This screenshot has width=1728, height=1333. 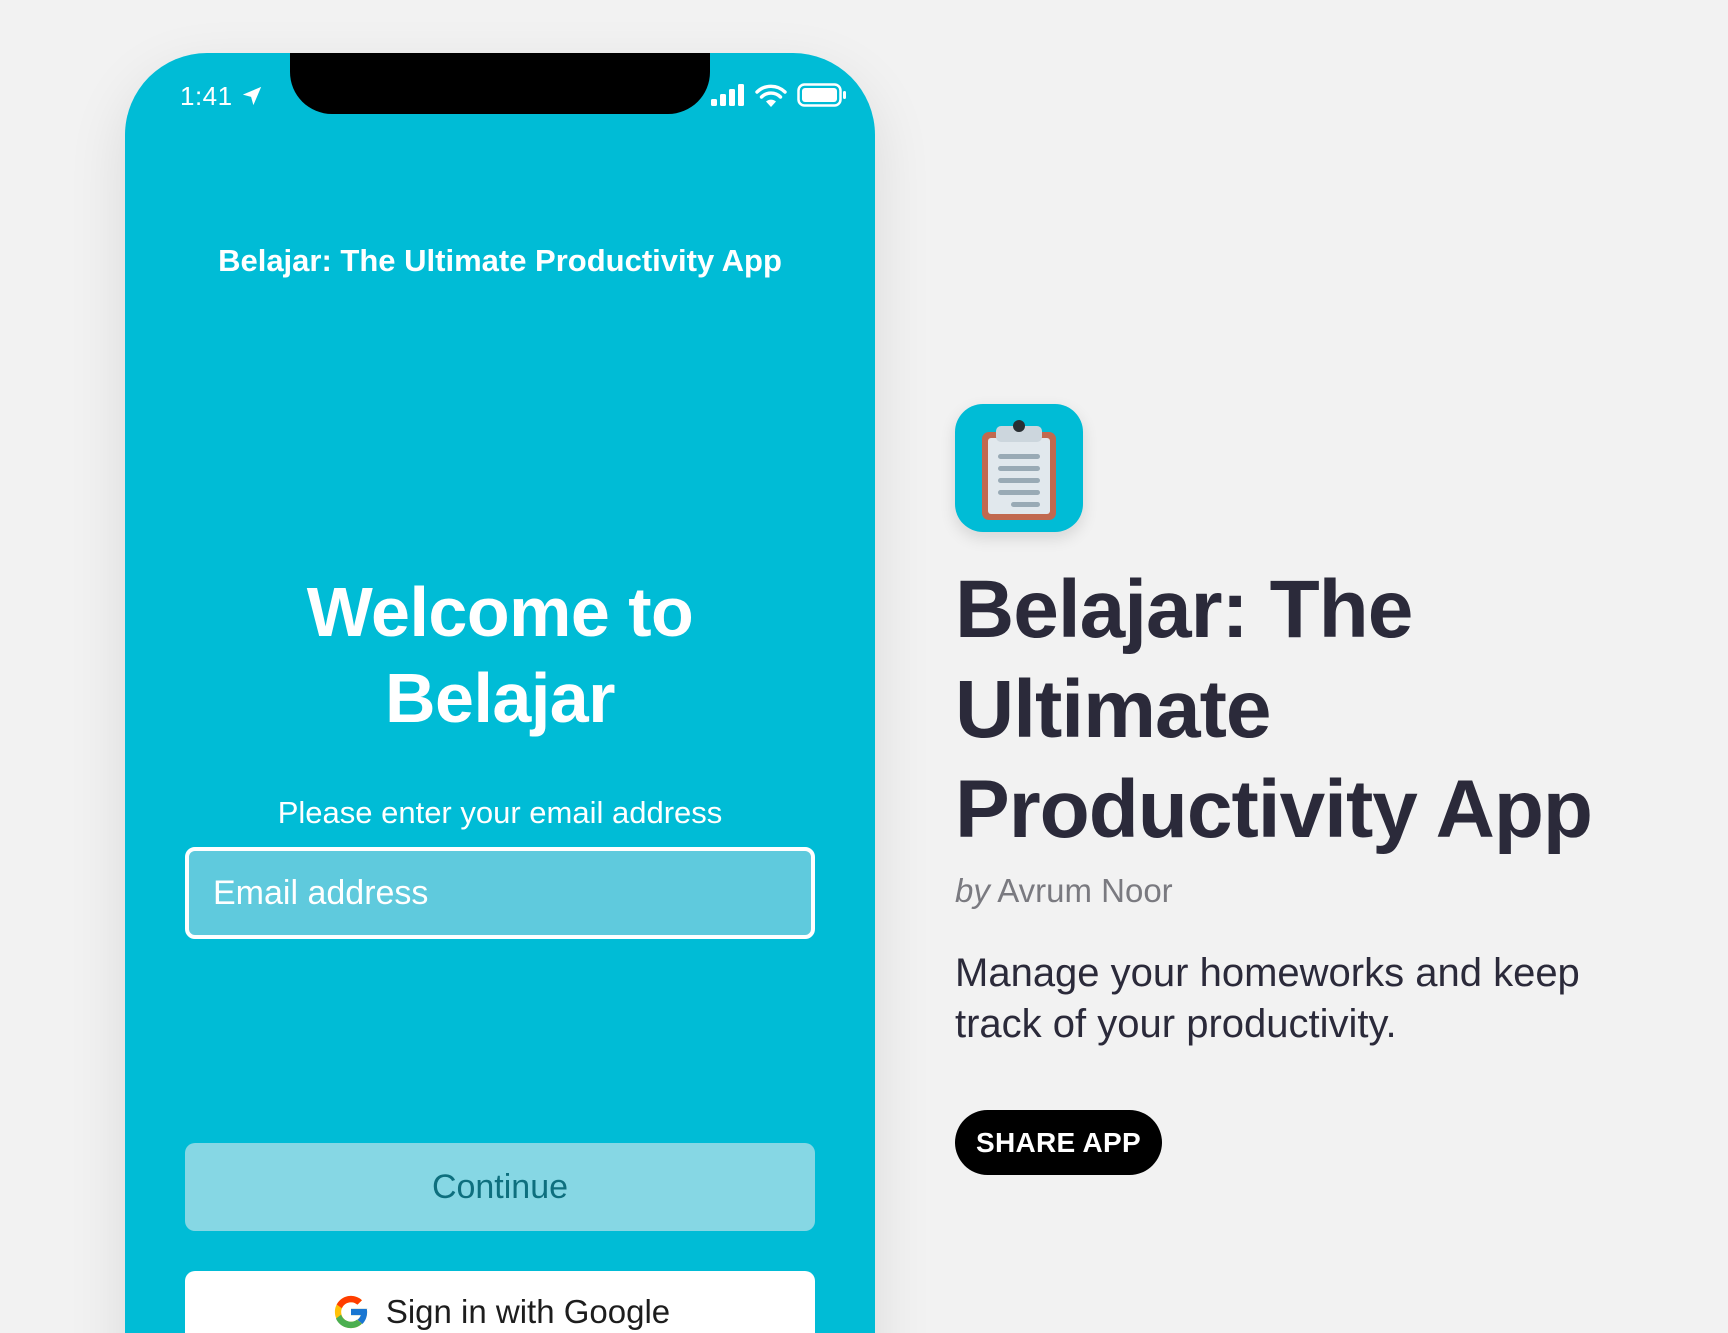 I want to click on welcome-heading: Welcome to Belajar, so click(x=500, y=655).